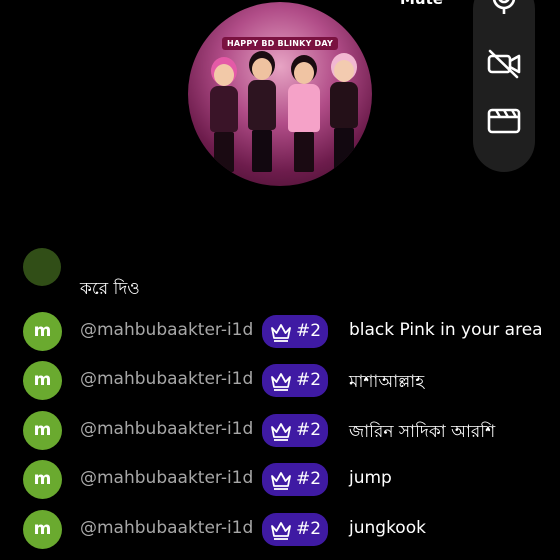 Image resolution: width=560 pixels, height=560 pixels. I want to click on mute-label: Mute, so click(421, 4).